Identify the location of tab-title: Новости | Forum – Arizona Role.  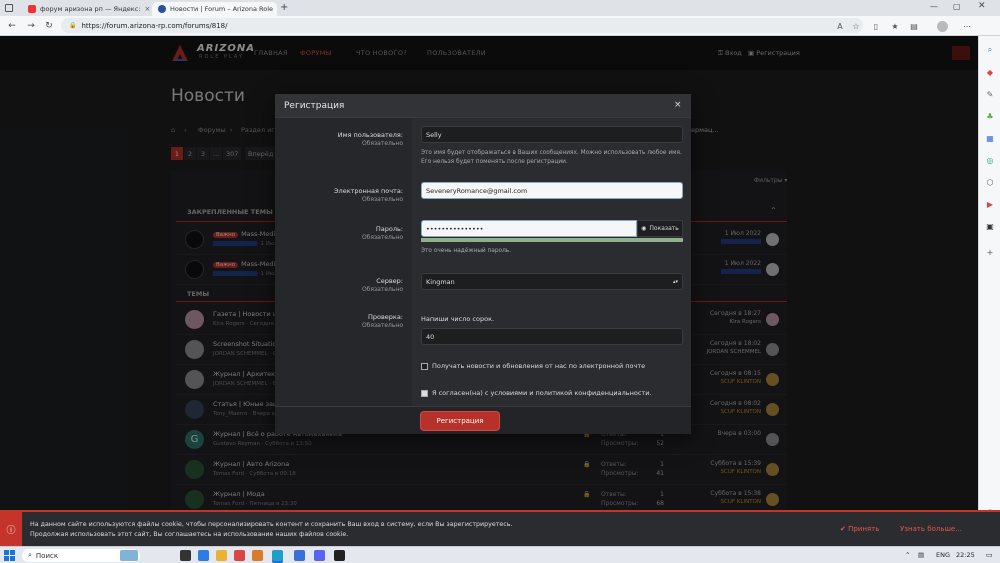
(222, 9).